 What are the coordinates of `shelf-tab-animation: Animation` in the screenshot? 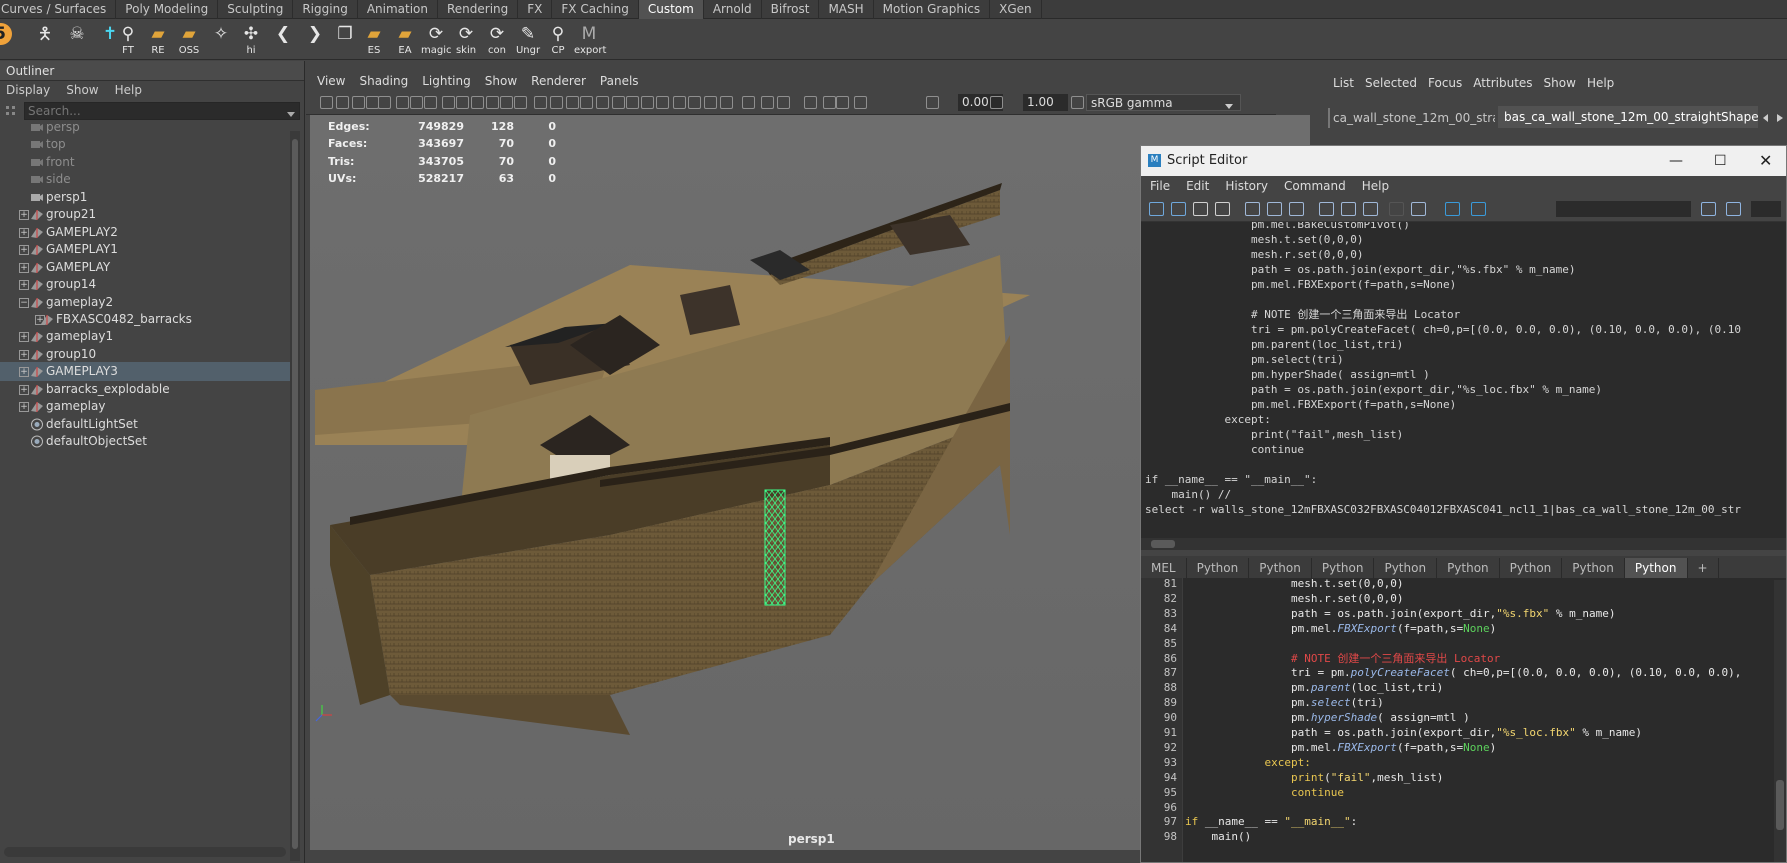 It's located at (398, 9).